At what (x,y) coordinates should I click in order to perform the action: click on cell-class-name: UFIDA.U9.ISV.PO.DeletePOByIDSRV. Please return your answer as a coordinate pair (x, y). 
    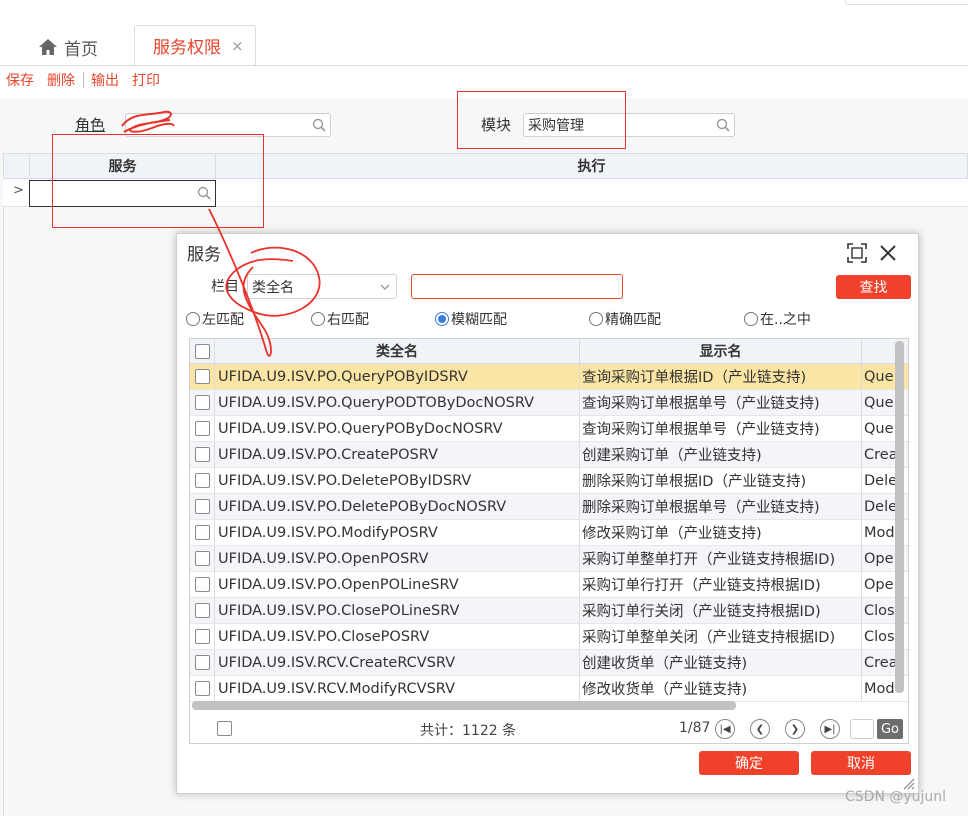
    Looking at the image, I should click on (397, 480).